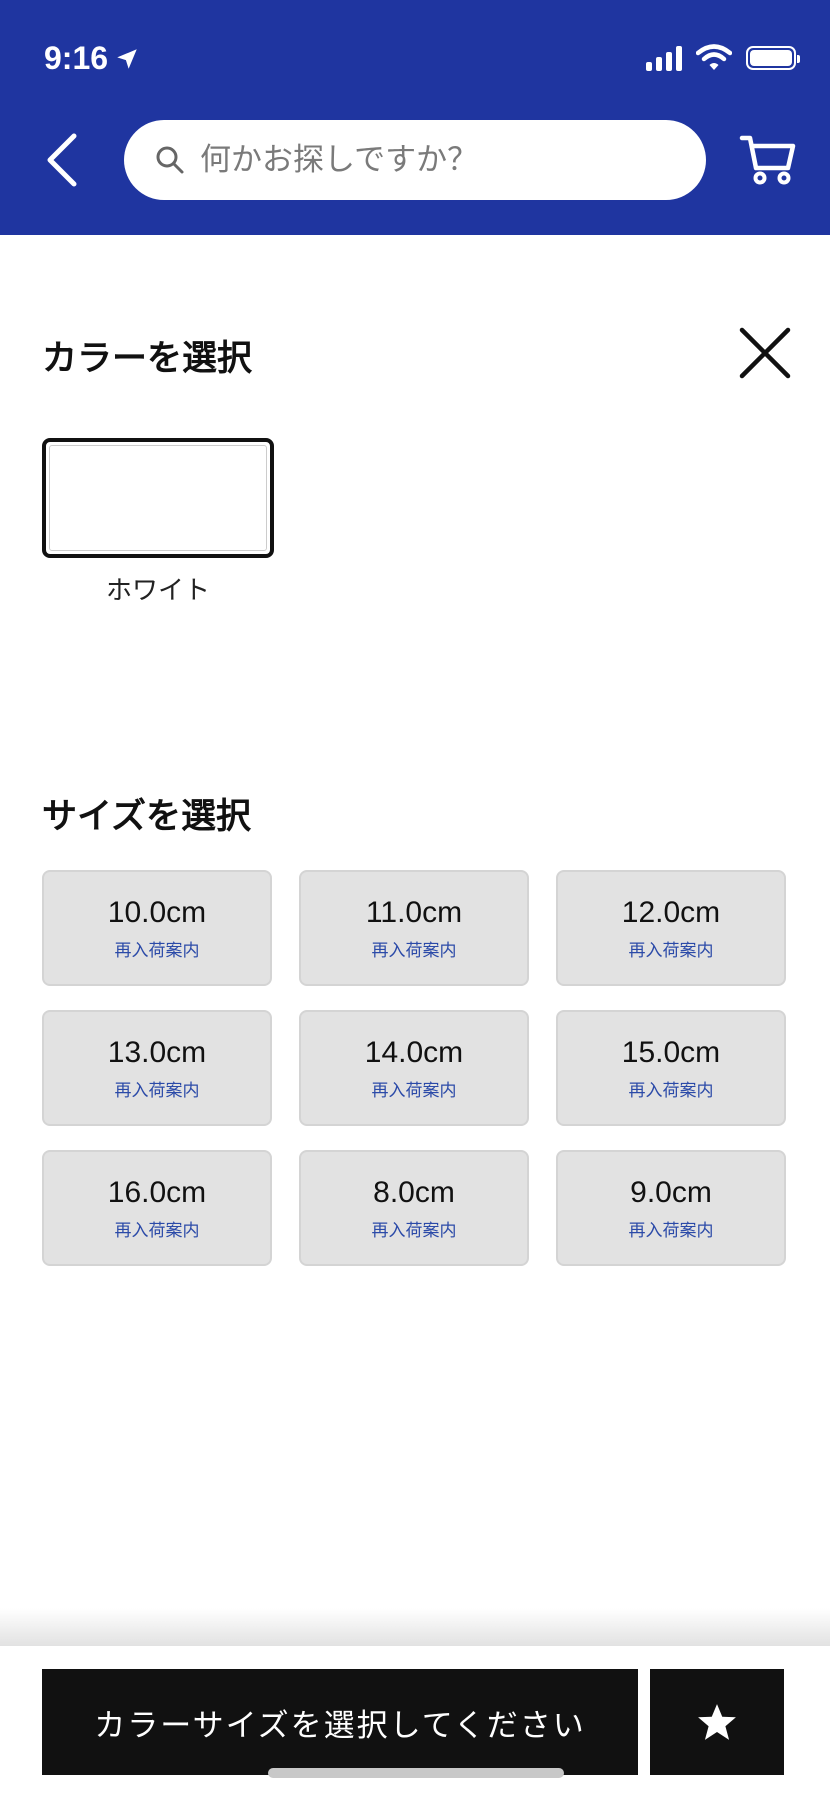 The image size is (830, 1797). I want to click on size-label: 14.0cm, so click(414, 1052).